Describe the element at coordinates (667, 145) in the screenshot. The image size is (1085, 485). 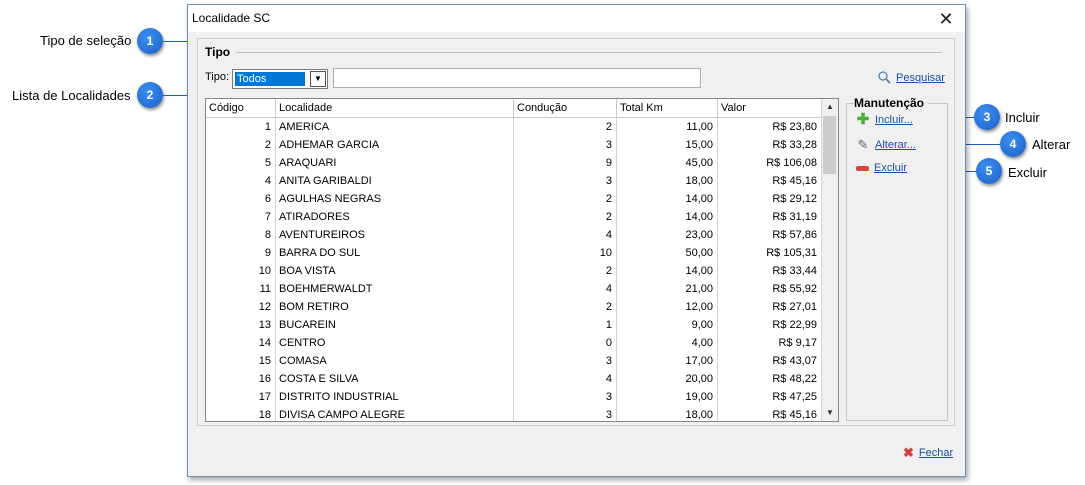
I see `cell-total-km: 15,00` at that location.